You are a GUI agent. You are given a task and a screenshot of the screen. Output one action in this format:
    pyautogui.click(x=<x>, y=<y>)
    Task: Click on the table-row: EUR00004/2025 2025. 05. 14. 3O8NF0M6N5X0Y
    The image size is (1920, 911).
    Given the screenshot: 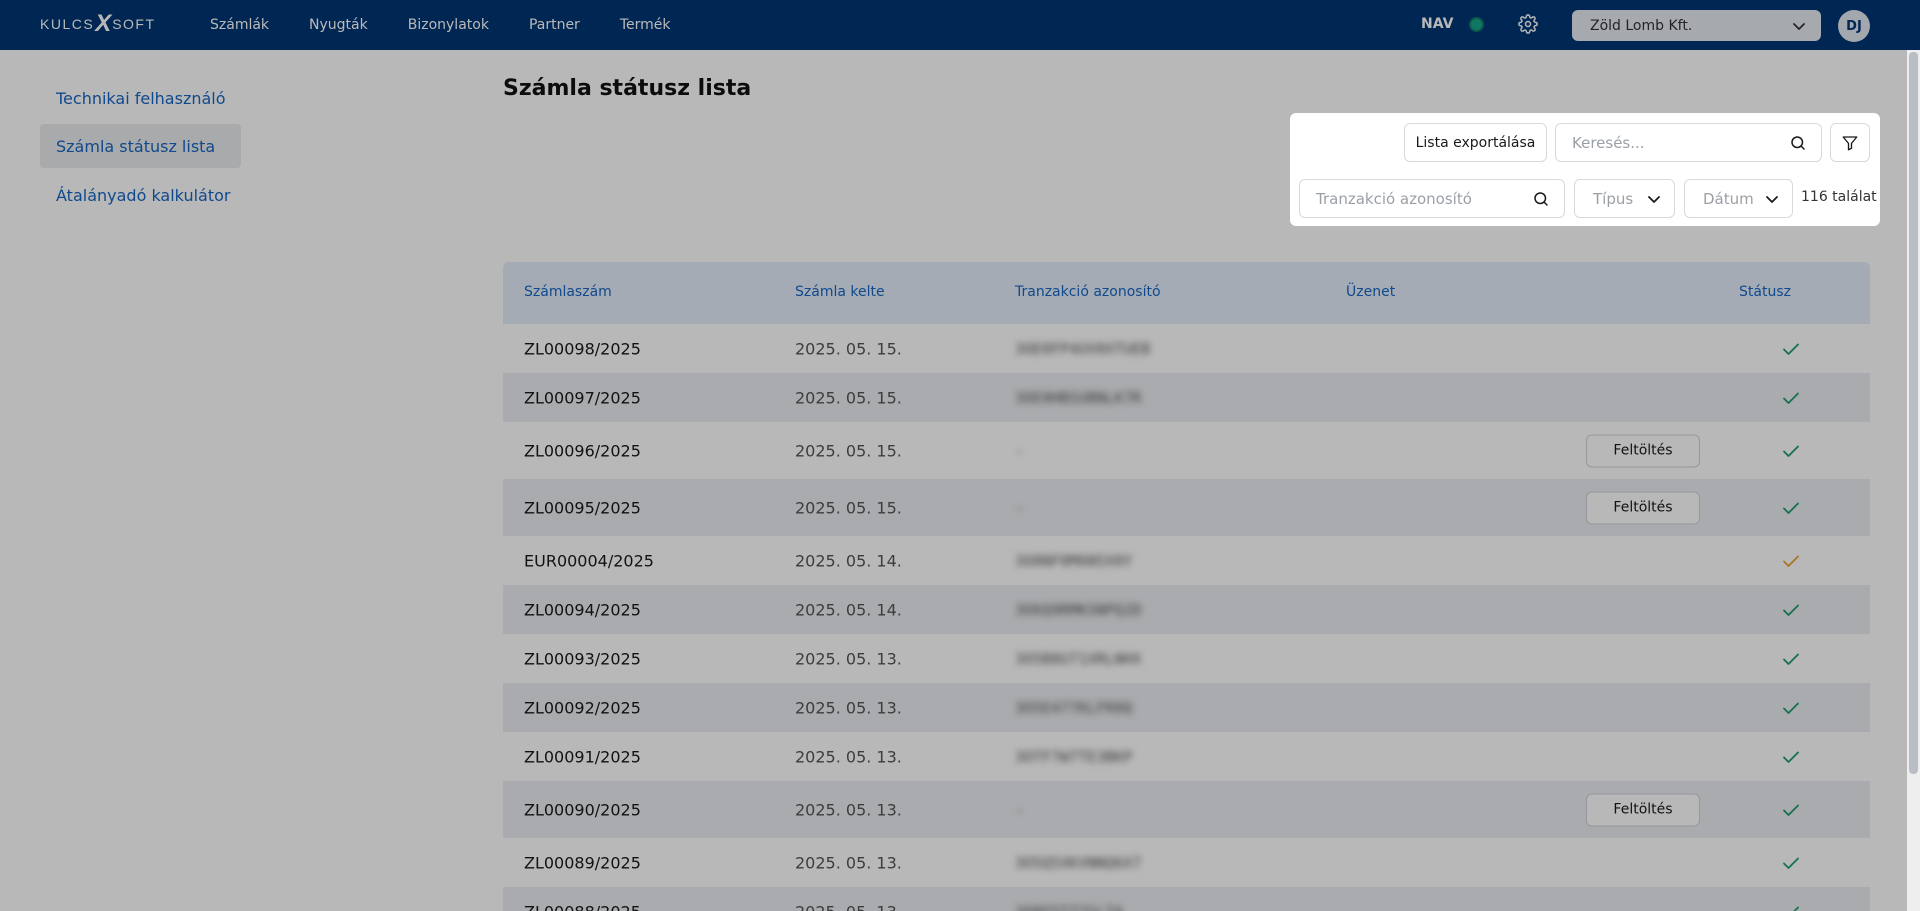 What is the action you would take?
    pyautogui.click(x=1186, y=560)
    